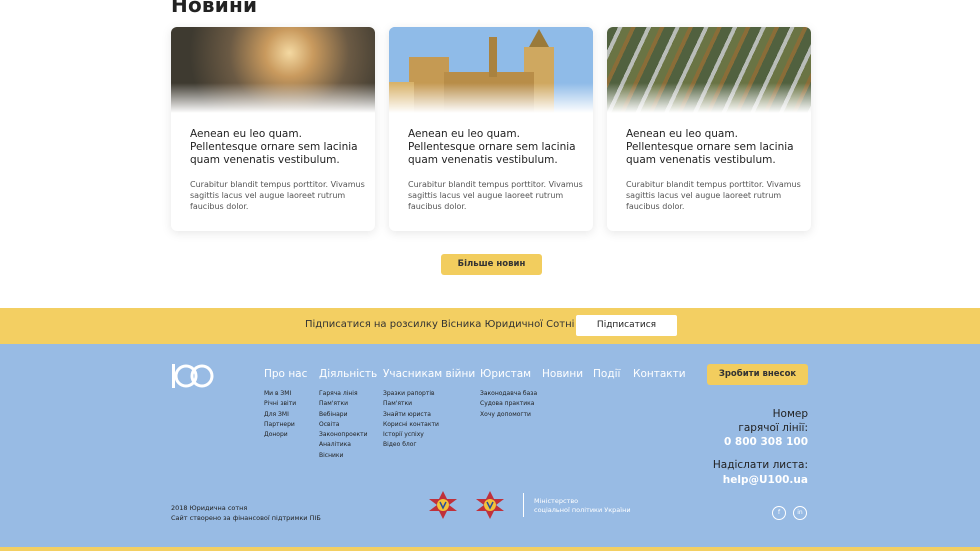 The width and height of the screenshot is (980, 551). I want to click on more-news-button: Більше новин, so click(491, 264).